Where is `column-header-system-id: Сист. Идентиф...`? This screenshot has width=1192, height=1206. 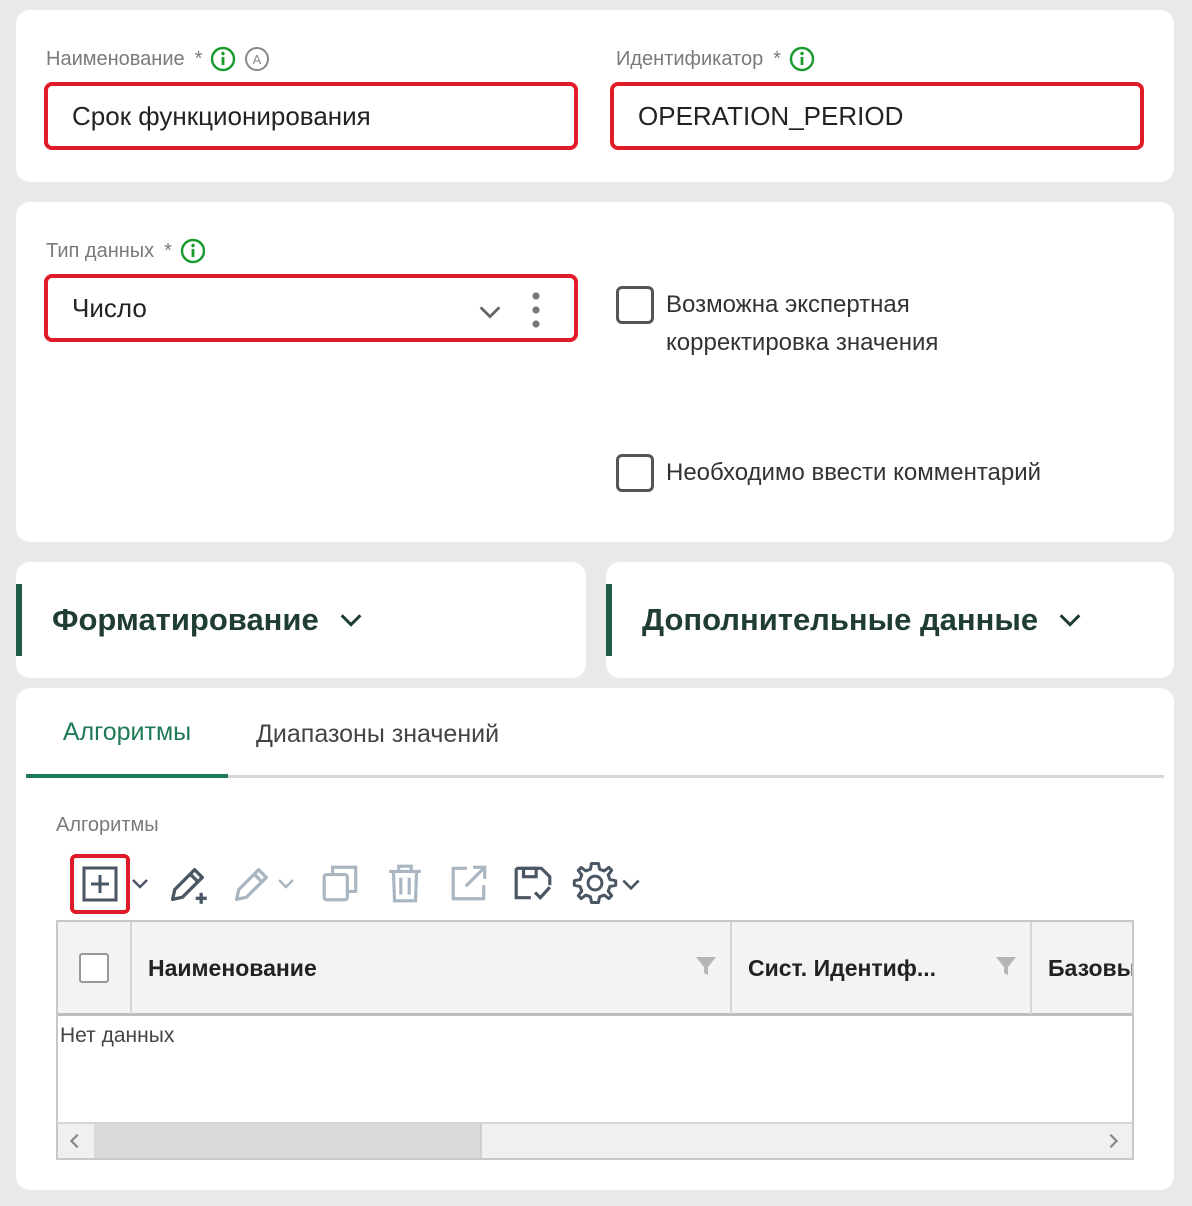 column-header-system-id: Сист. Идентиф... is located at coordinates (882, 968).